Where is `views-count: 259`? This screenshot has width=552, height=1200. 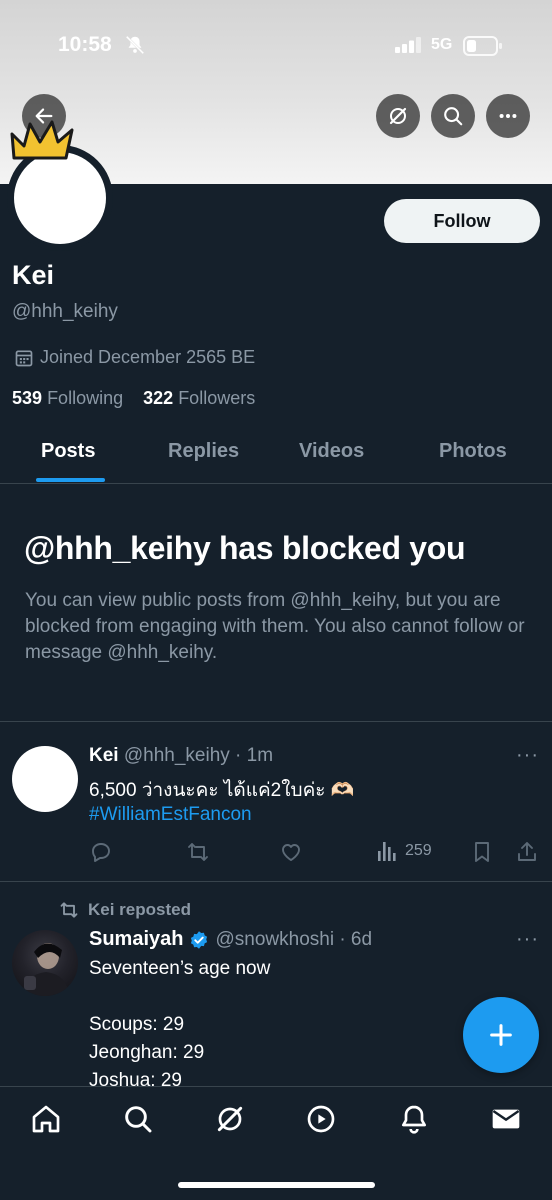 views-count: 259 is located at coordinates (418, 850).